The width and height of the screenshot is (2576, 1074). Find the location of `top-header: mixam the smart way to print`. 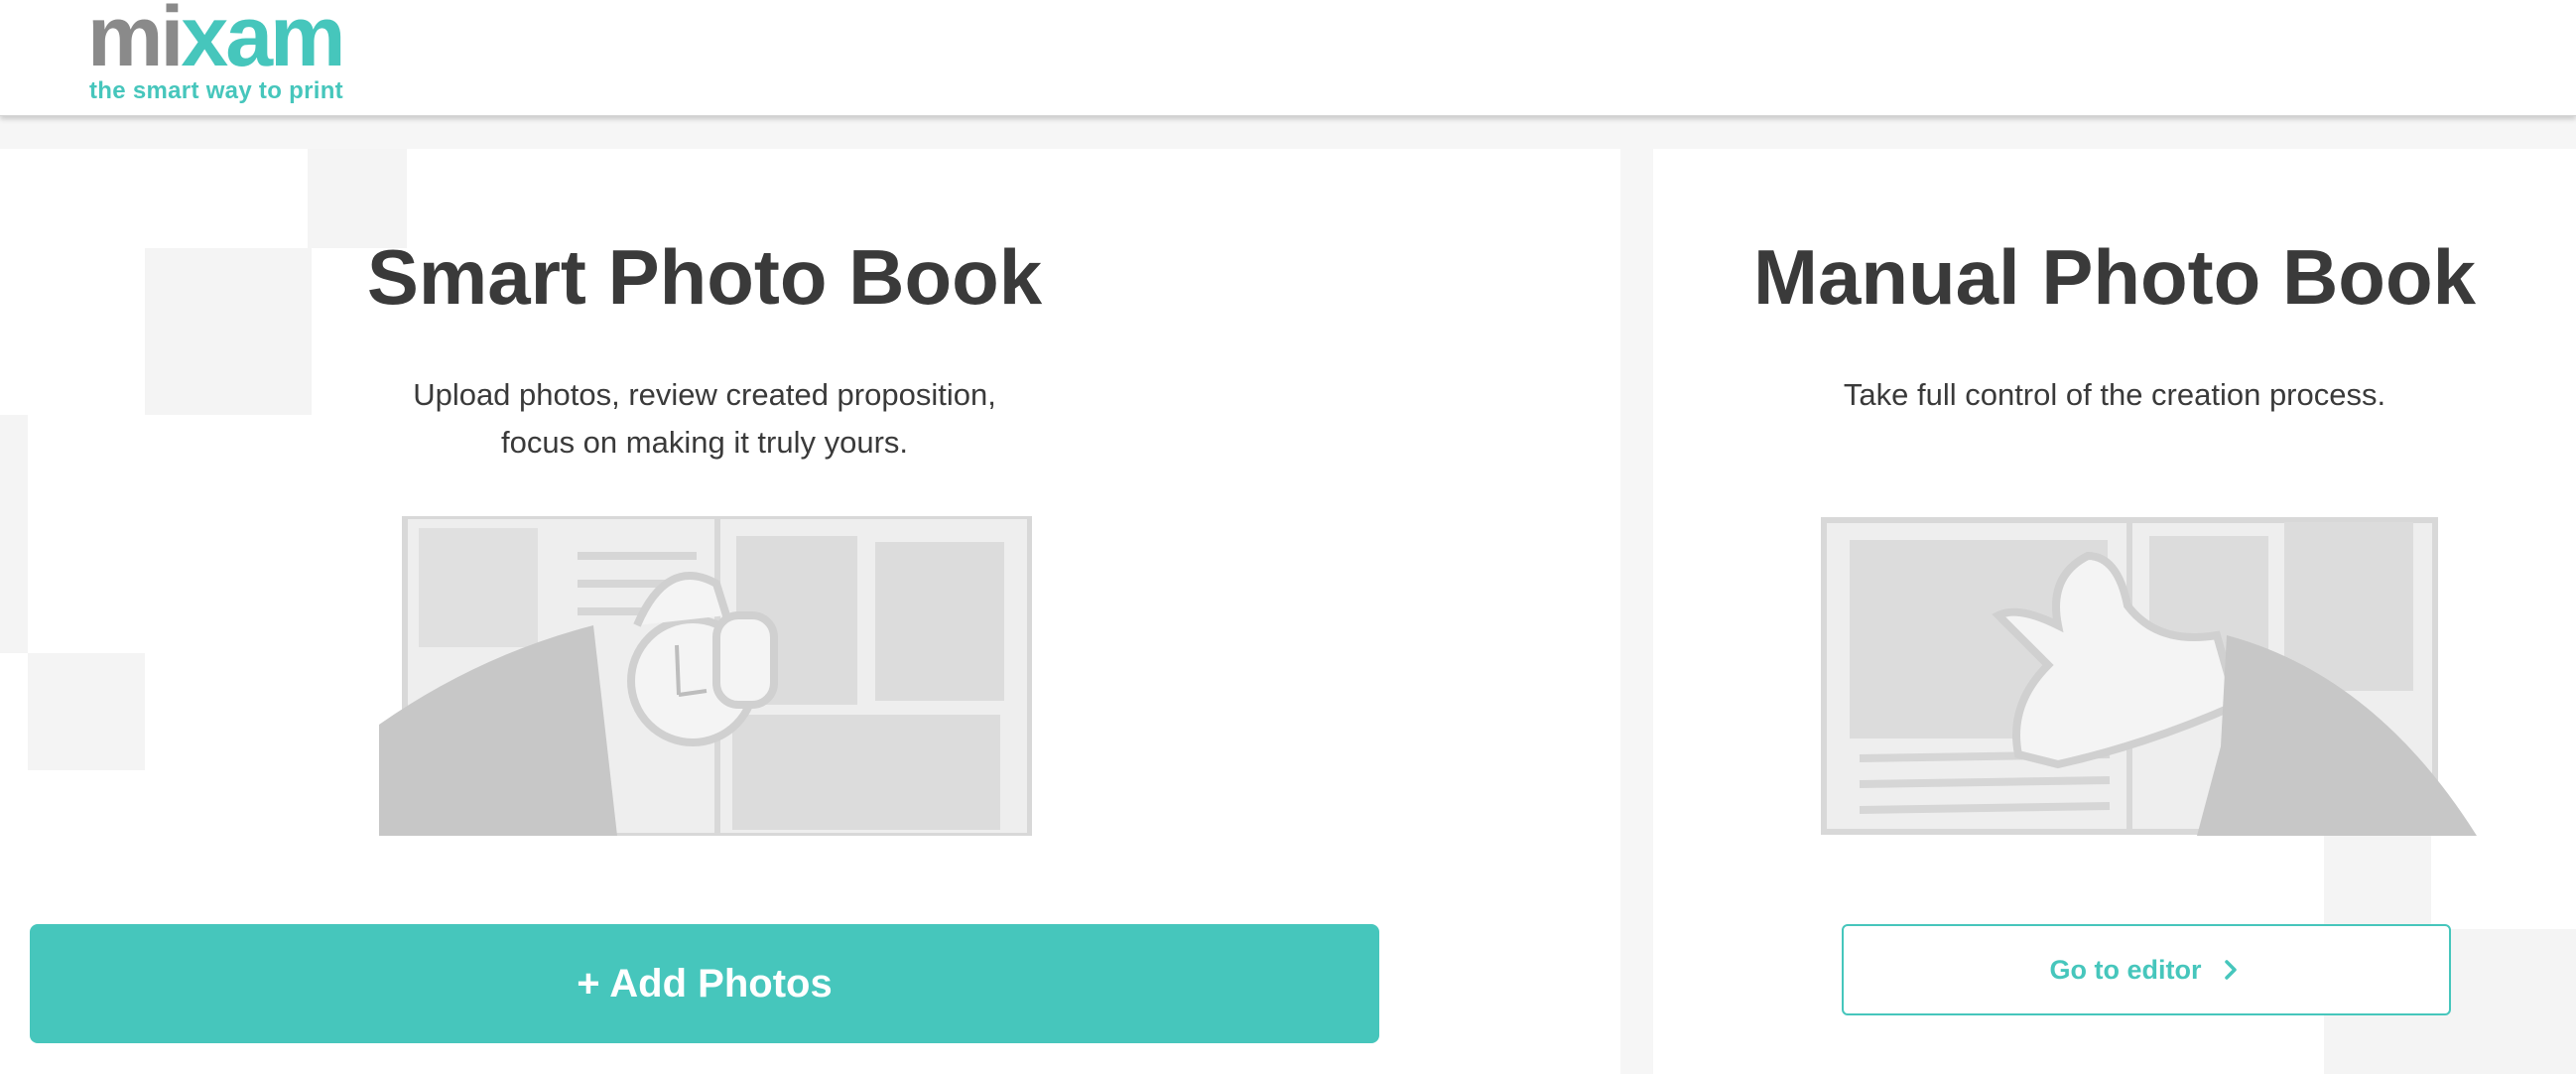

top-header: mixam the smart way to print is located at coordinates (1288, 58).